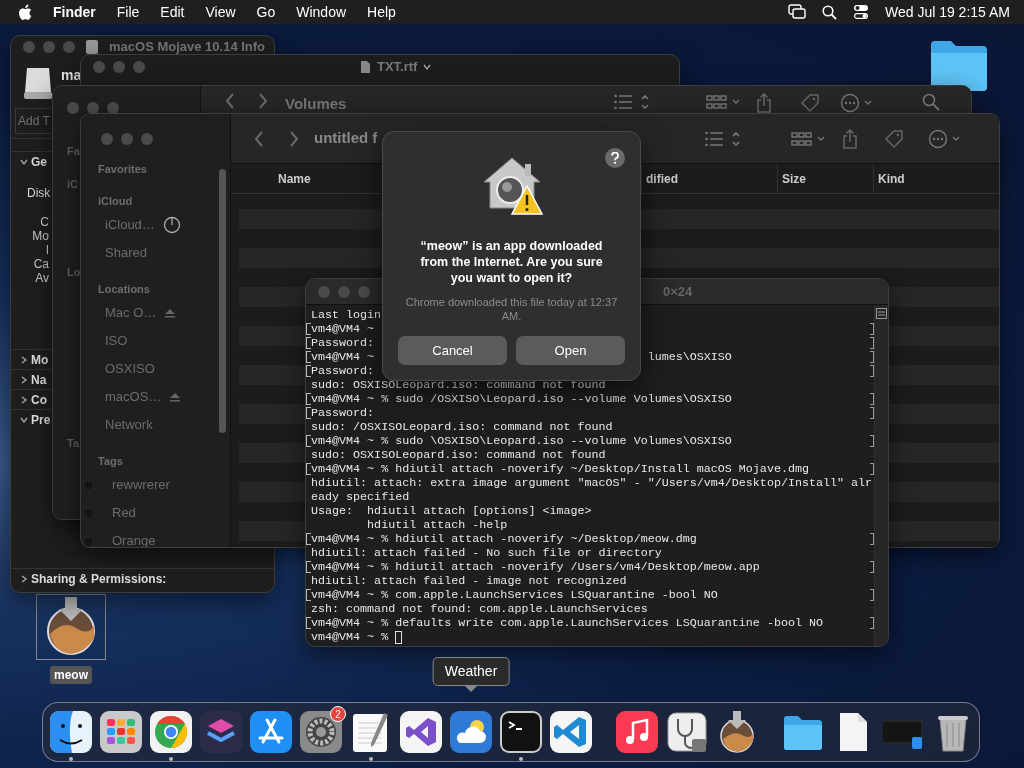 This screenshot has width=1024, height=768. I want to click on terminal-line: sudo: /OSXISOLeopard.iso: command not found, so click(462, 427).